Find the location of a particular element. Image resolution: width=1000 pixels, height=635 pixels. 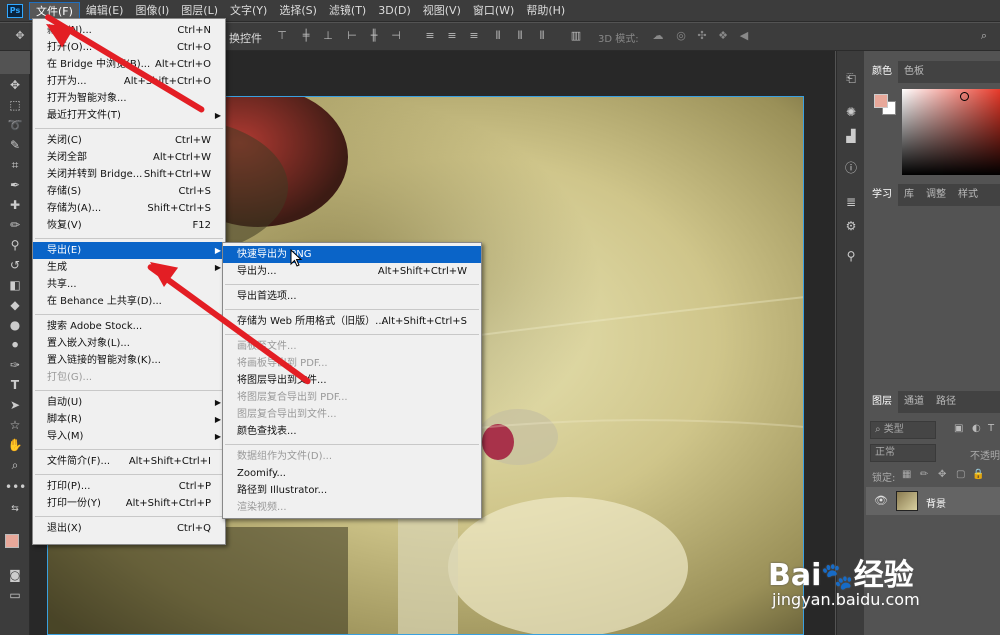

lock-pixels-icon: ✏ is located at coordinates (924, 474).